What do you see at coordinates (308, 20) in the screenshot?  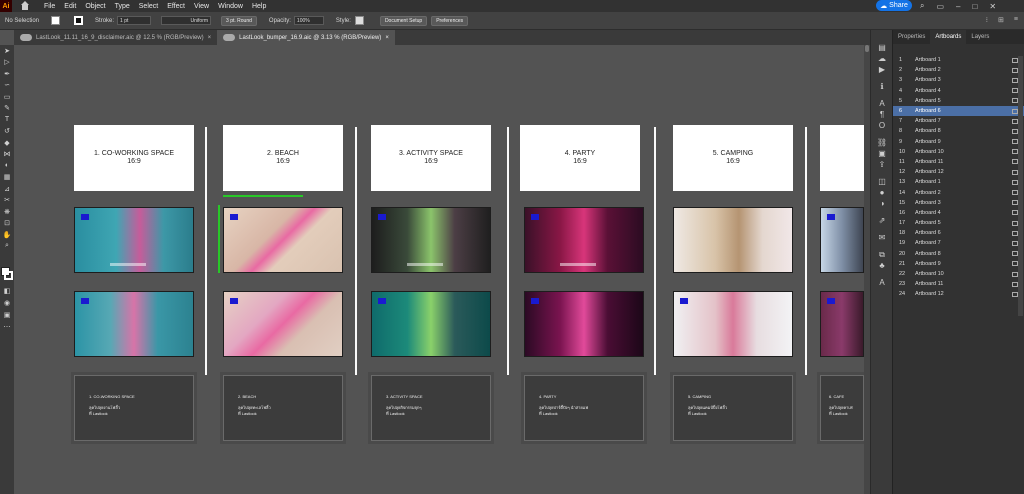 I see `opacity-field: 100%` at bounding box center [308, 20].